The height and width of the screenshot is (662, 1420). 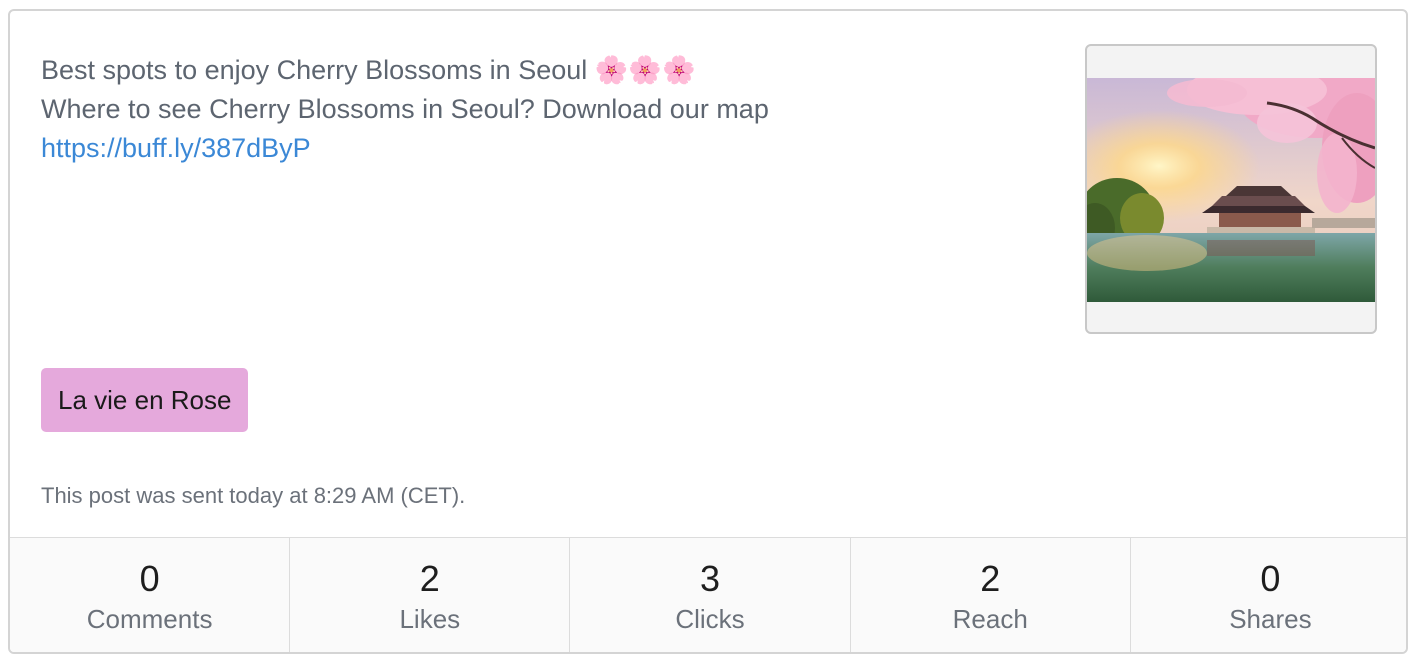 I want to click on stat-clicks: 3 Clicks, so click(x=710, y=595).